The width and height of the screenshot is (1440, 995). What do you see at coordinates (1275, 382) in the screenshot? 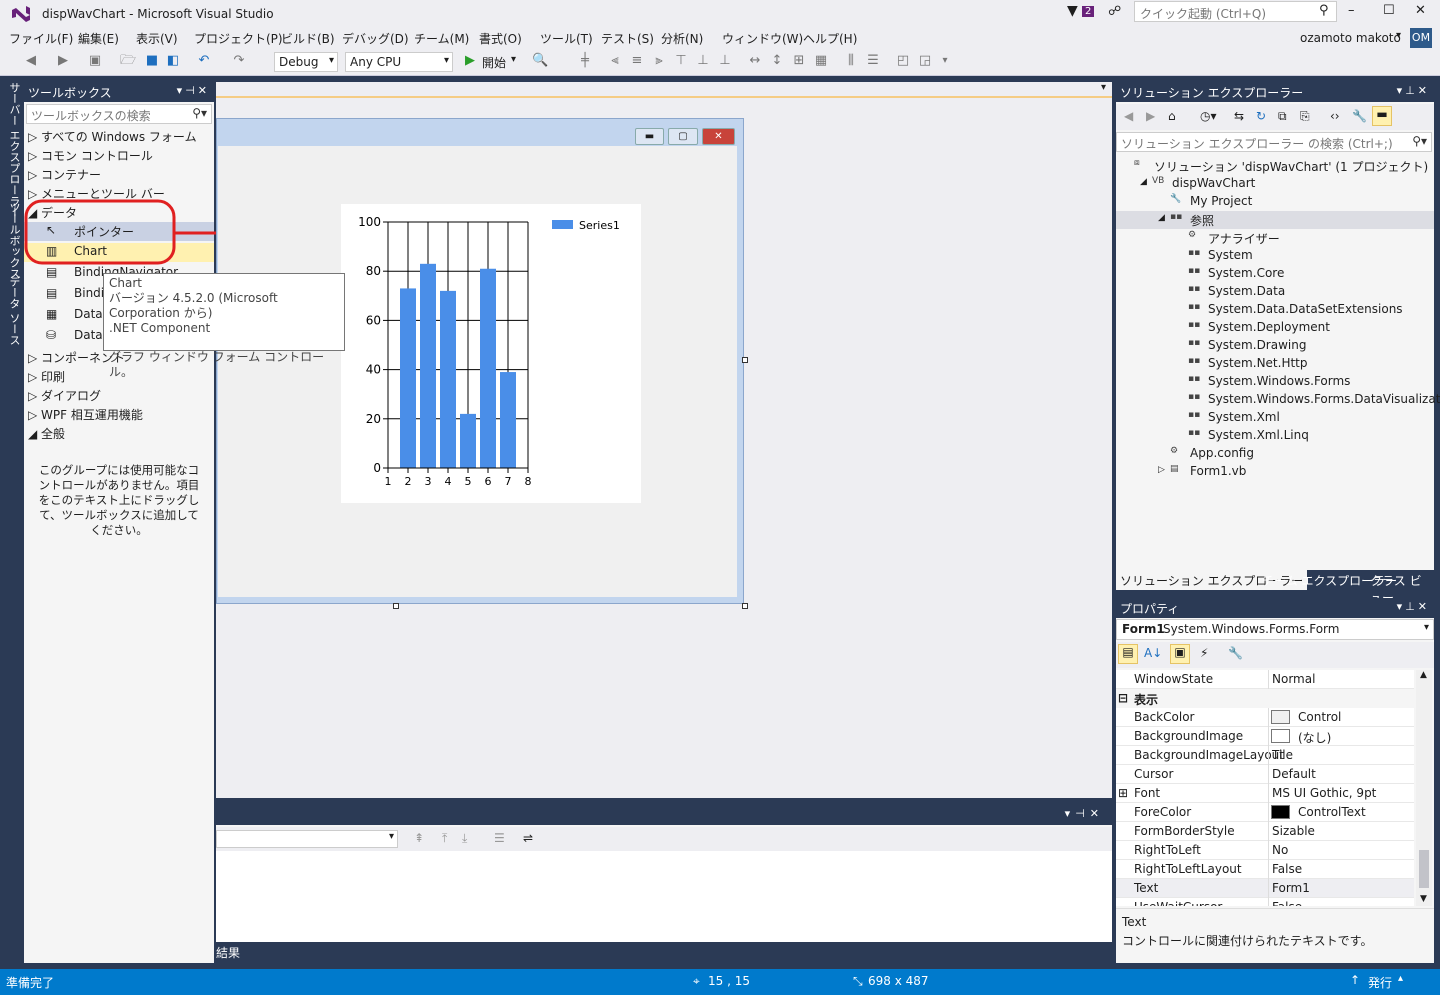
I see `tree-item: ▪▪ System.Windows.Forms` at bounding box center [1275, 382].